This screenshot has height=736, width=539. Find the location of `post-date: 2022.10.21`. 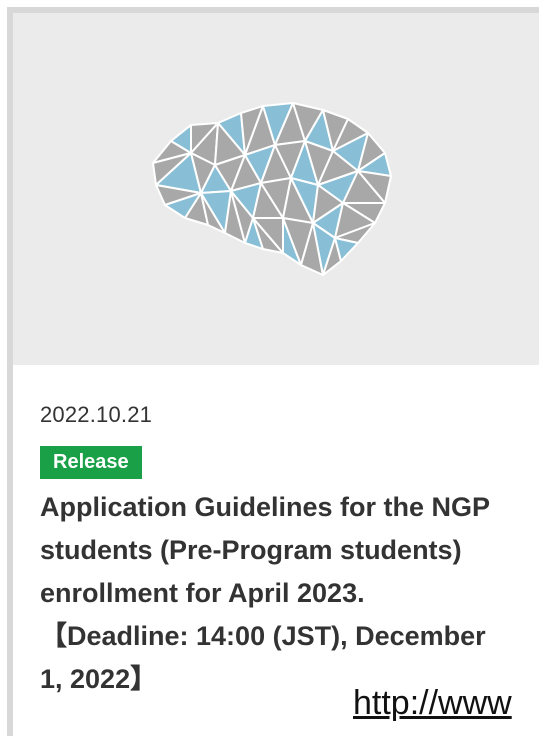

post-date: 2022.10.21 is located at coordinates (96, 414).